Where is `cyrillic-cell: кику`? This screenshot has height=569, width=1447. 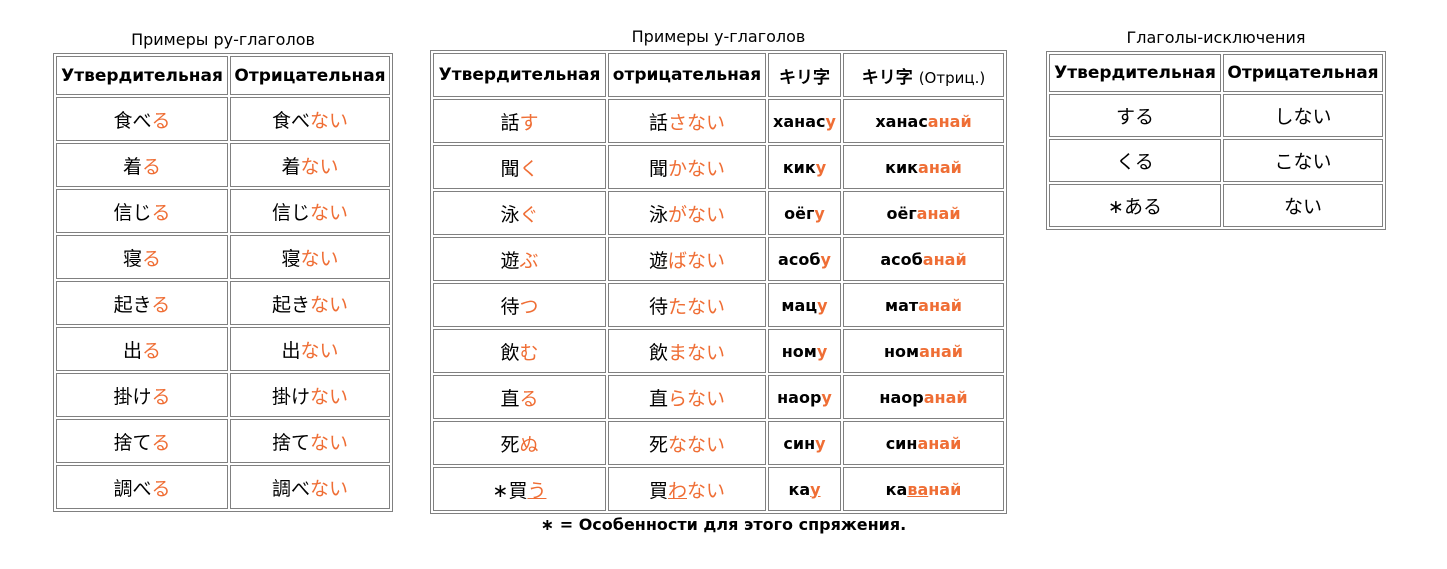
cyrillic-cell: кику is located at coordinates (804, 167).